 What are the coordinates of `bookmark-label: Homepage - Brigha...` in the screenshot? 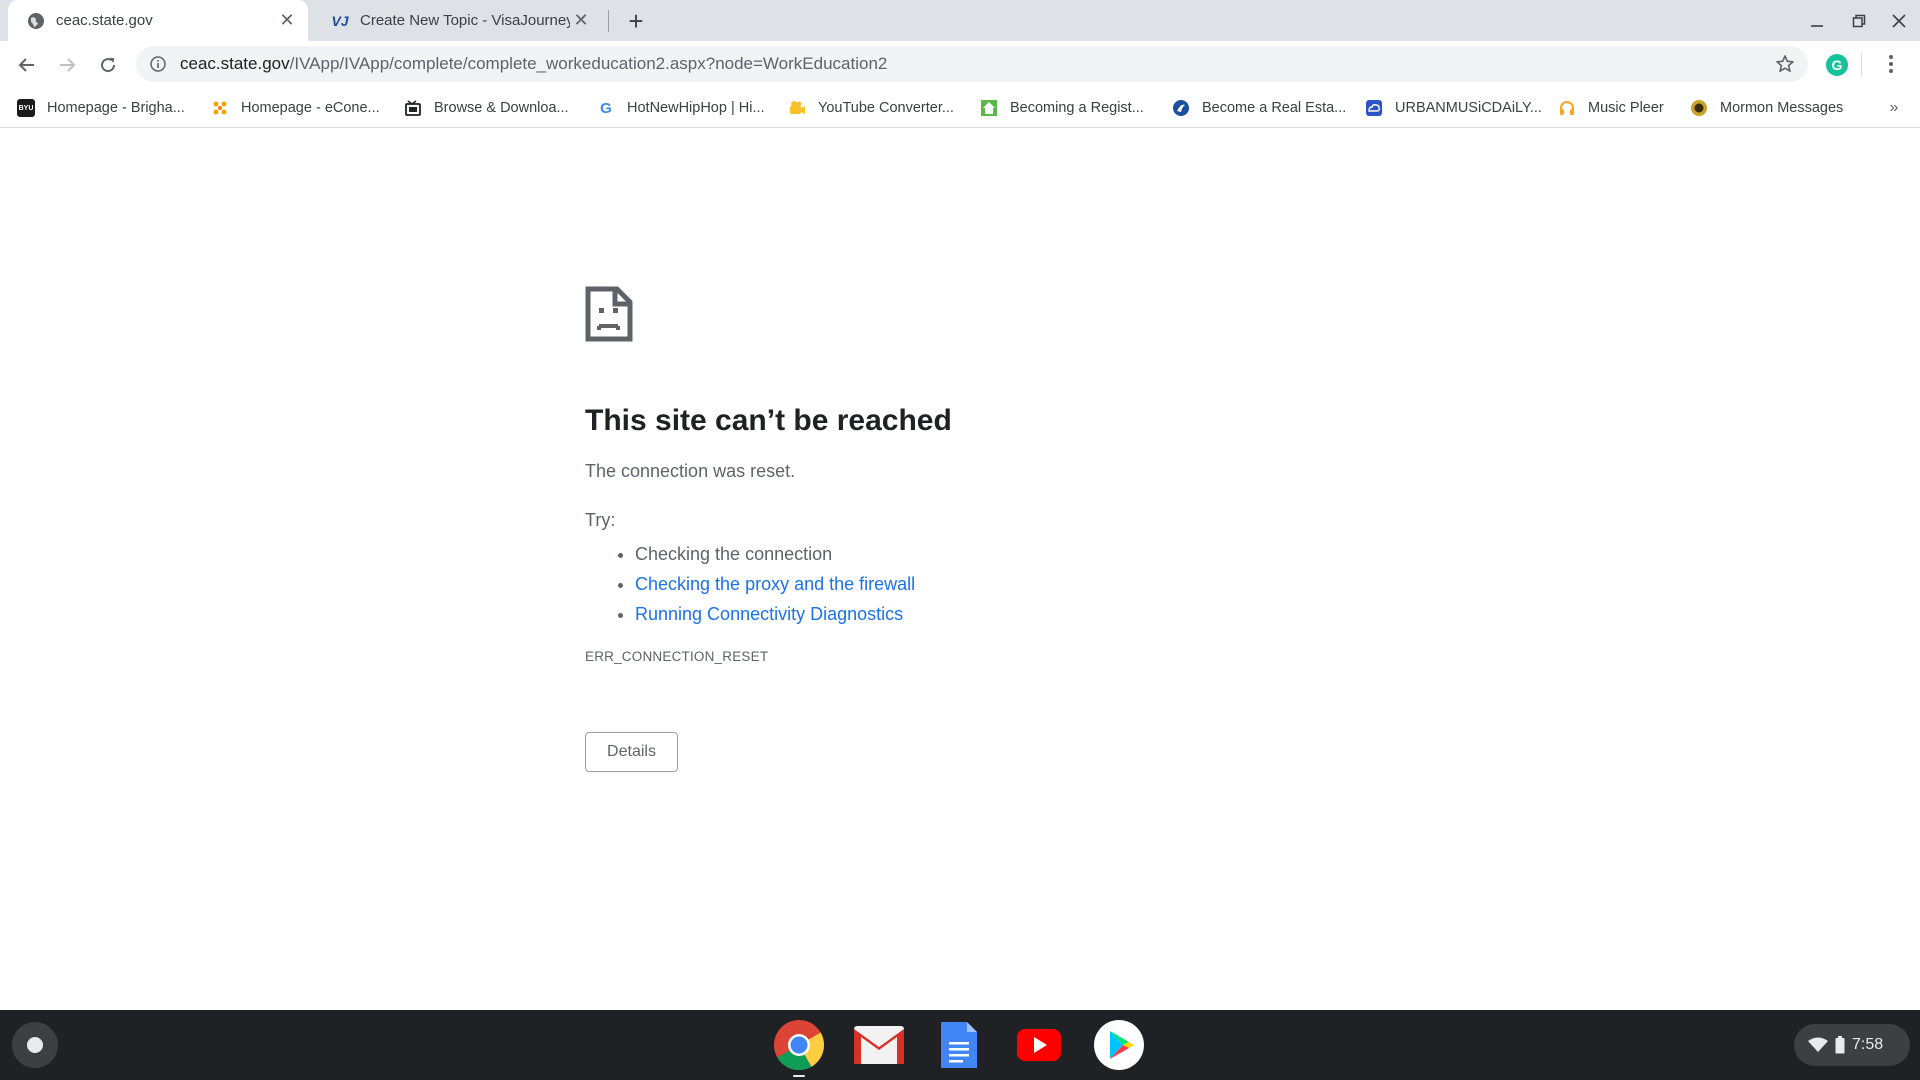 It's located at (116, 108).